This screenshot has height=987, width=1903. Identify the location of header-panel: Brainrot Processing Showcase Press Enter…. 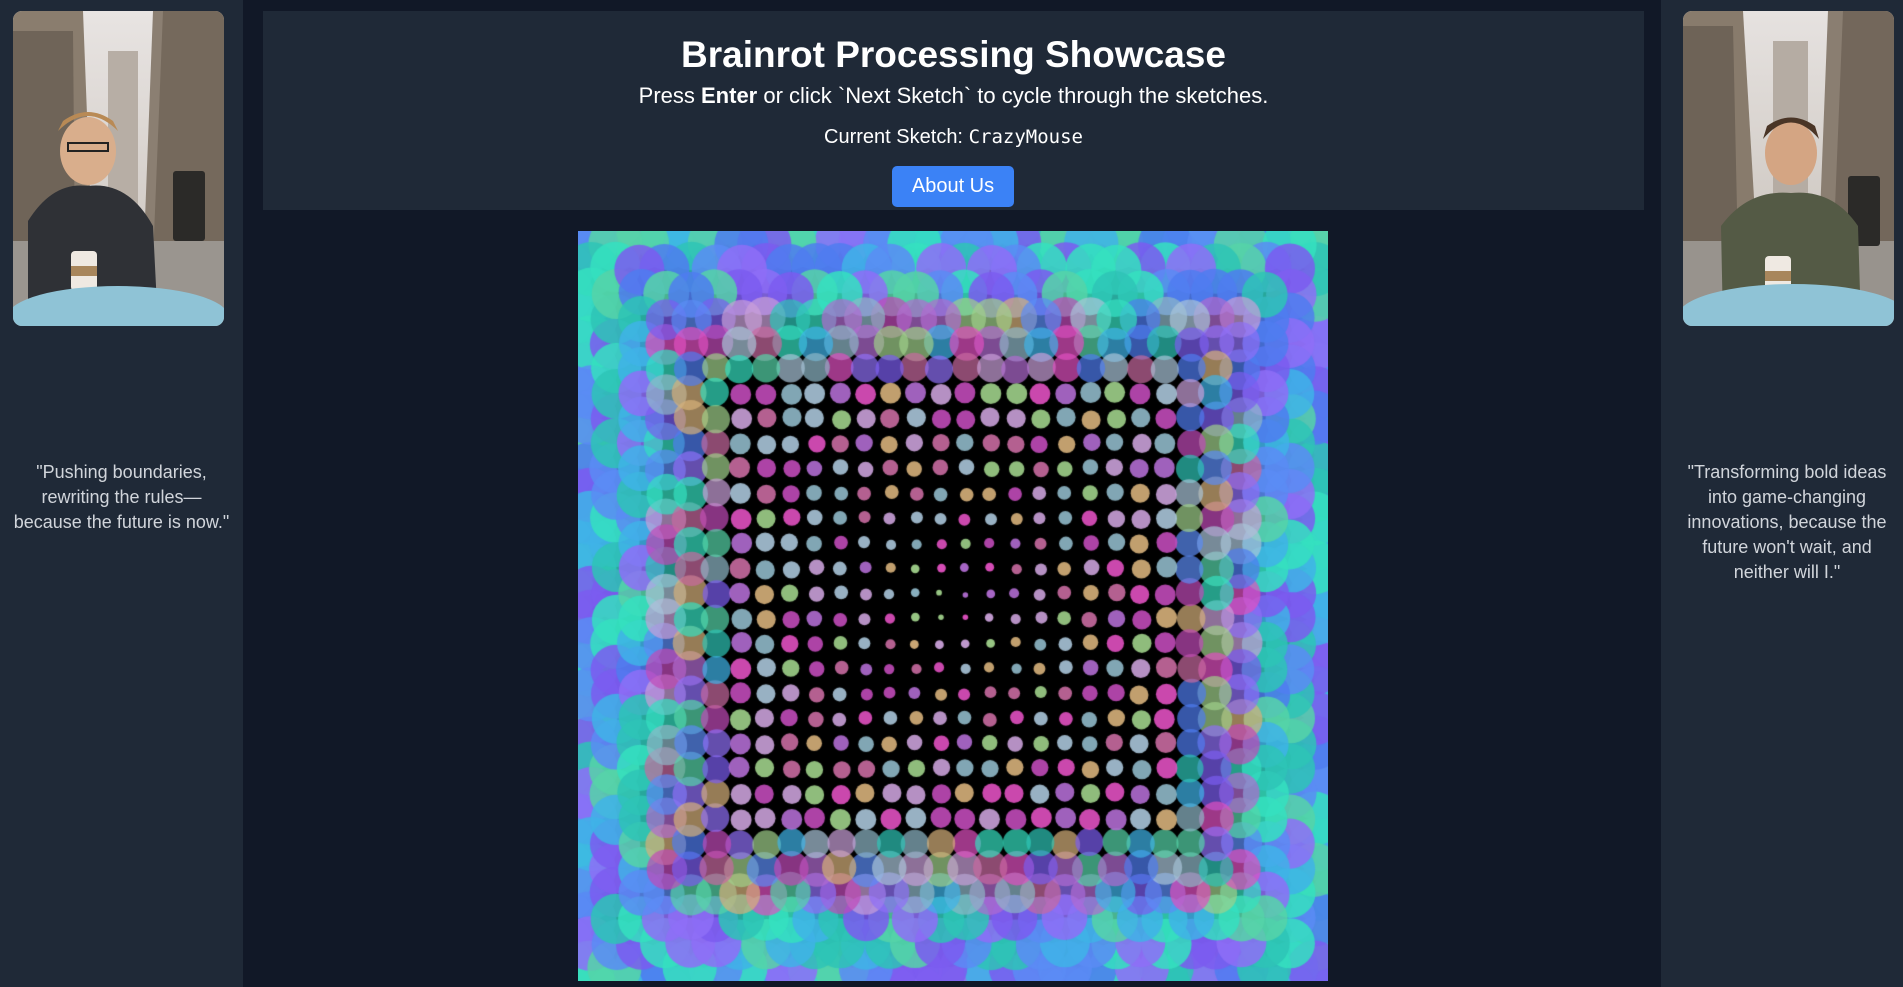
(953, 110).